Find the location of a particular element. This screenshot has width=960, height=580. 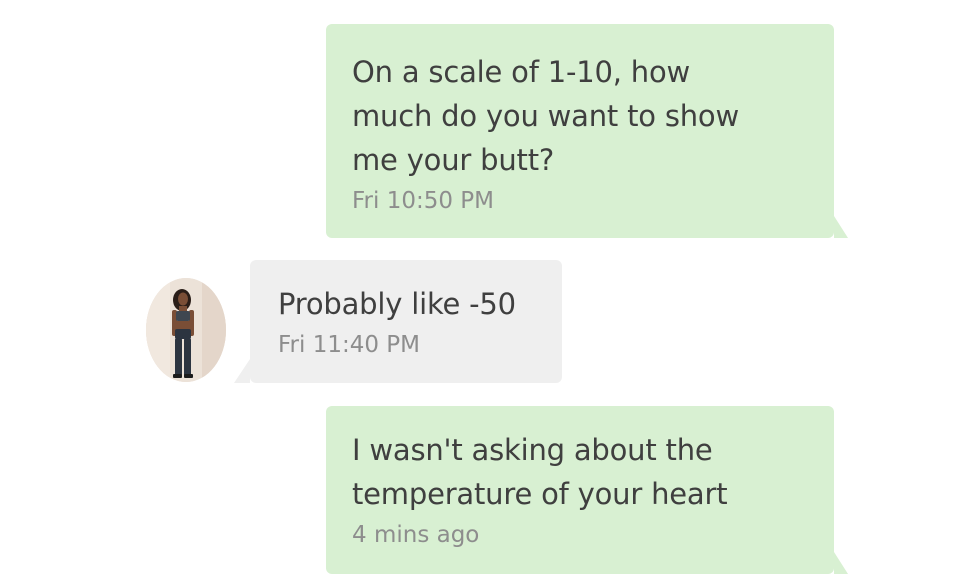

contact-avatar is located at coordinates (186, 330).